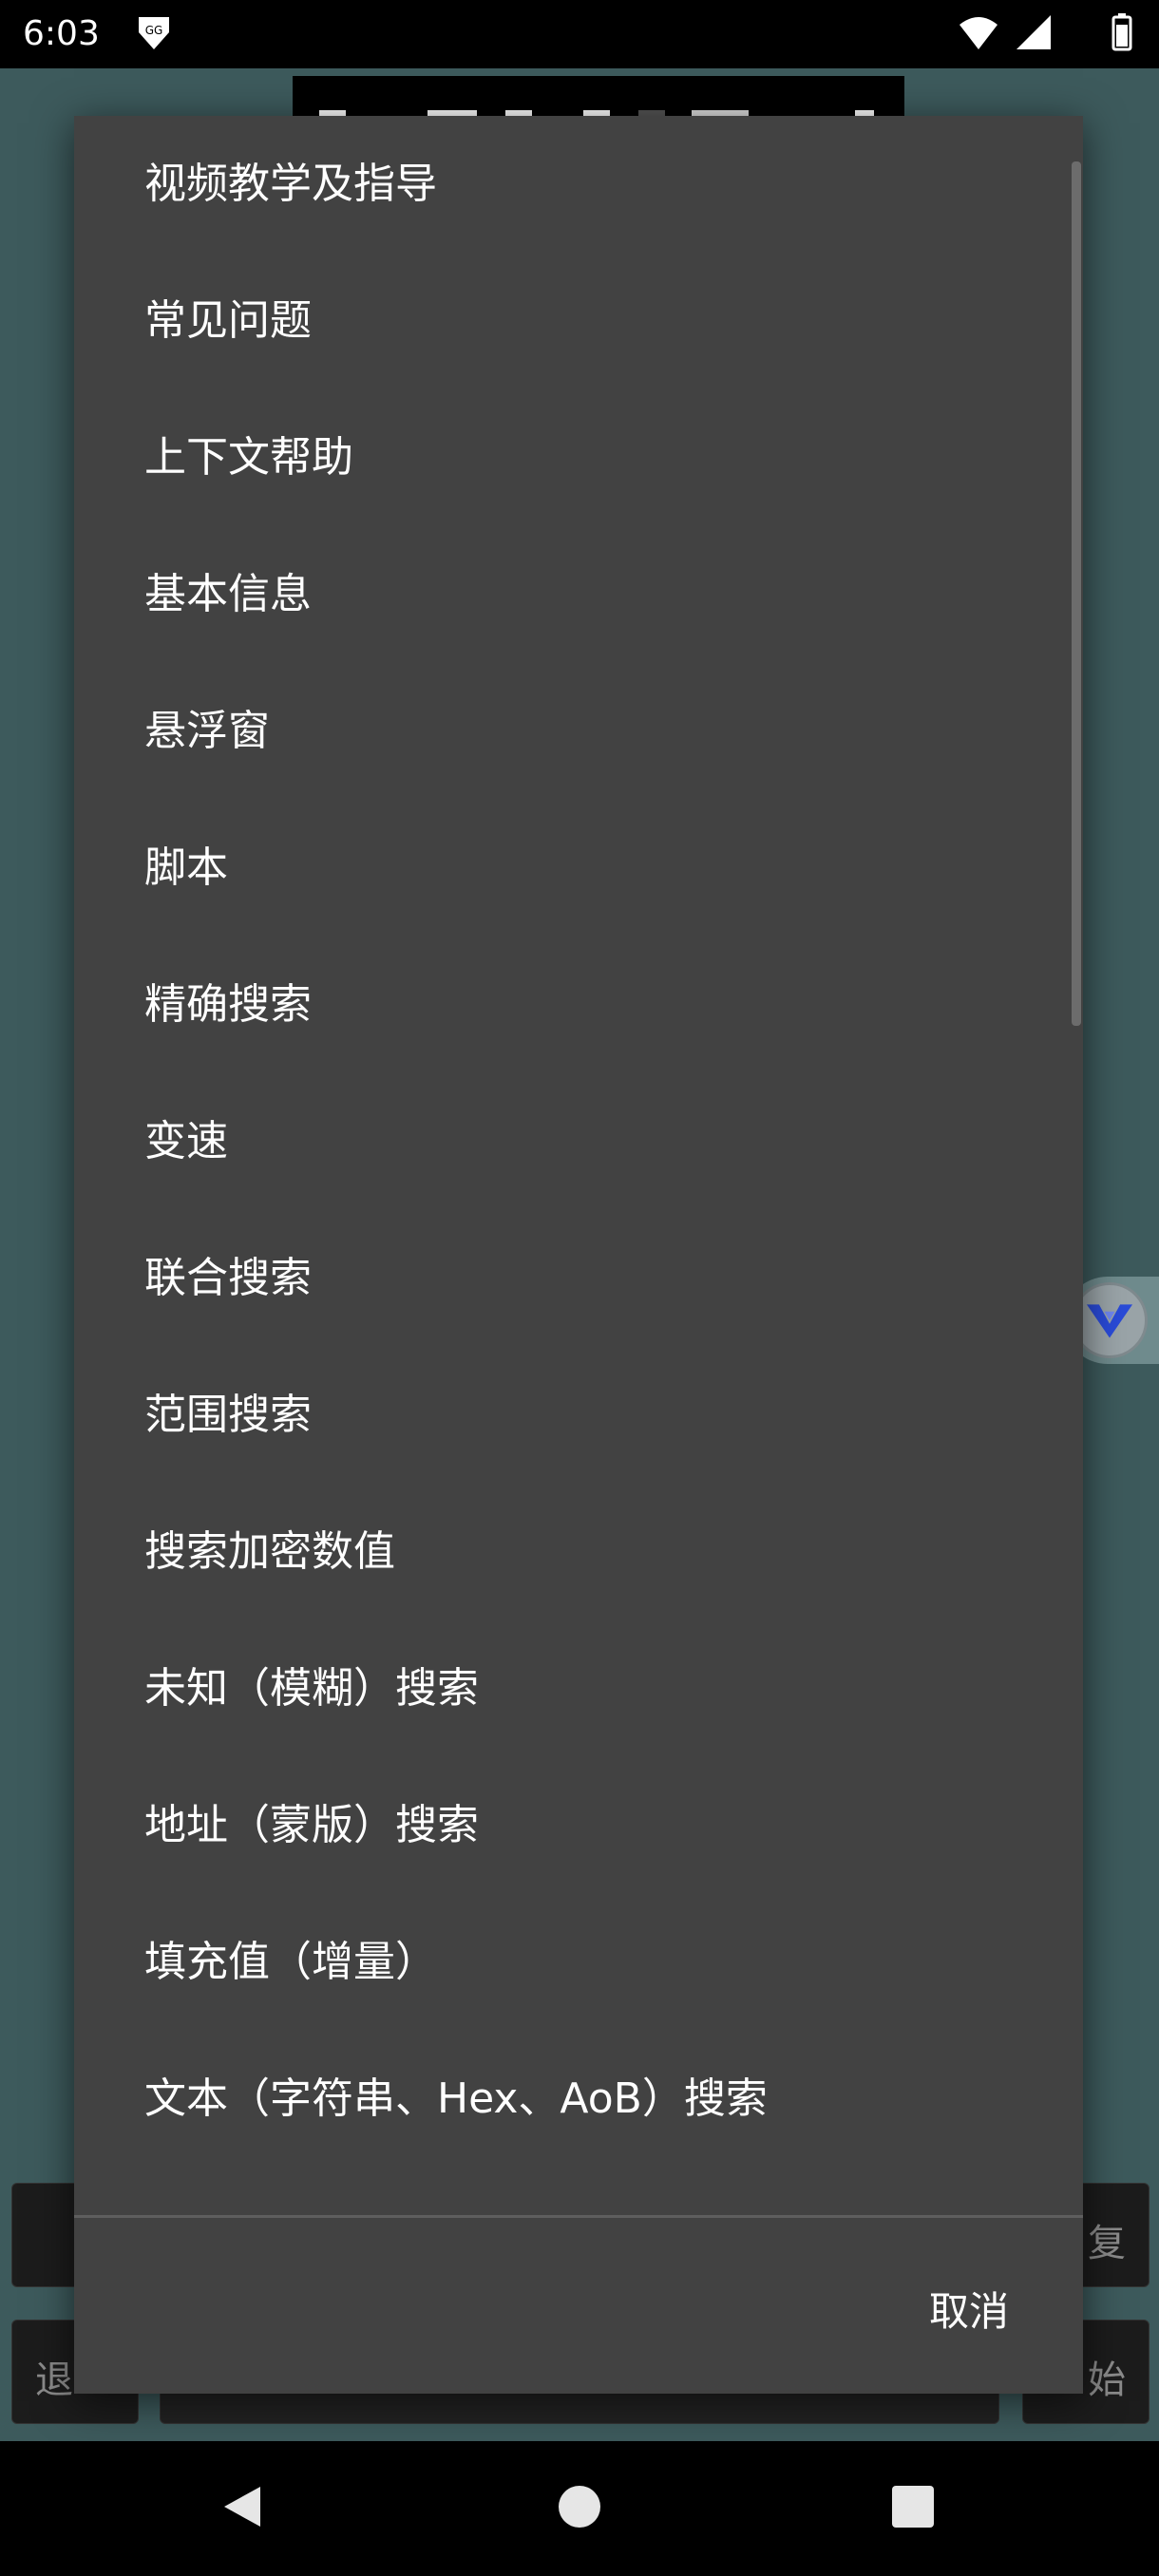 Image resolution: width=1159 pixels, height=2576 pixels. What do you see at coordinates (1107, 2380) in the screenshot?
I see `background-button-start-label: 始` at bounding box center [1107, 2380].